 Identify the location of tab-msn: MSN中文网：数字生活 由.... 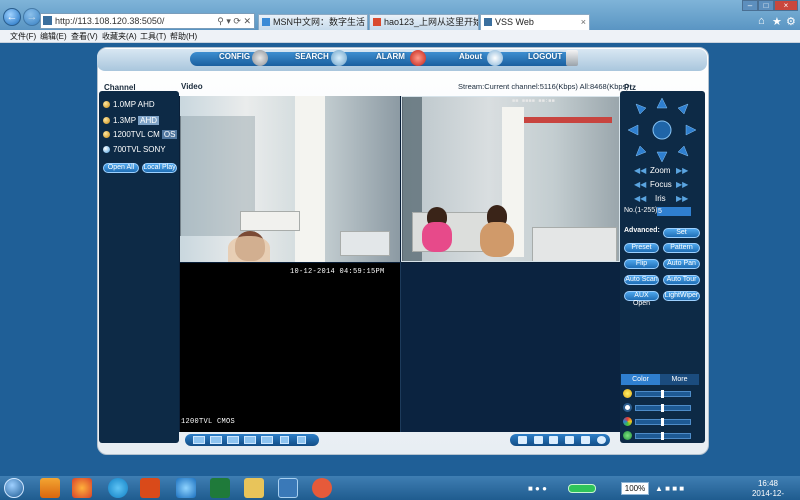
(313, 22).